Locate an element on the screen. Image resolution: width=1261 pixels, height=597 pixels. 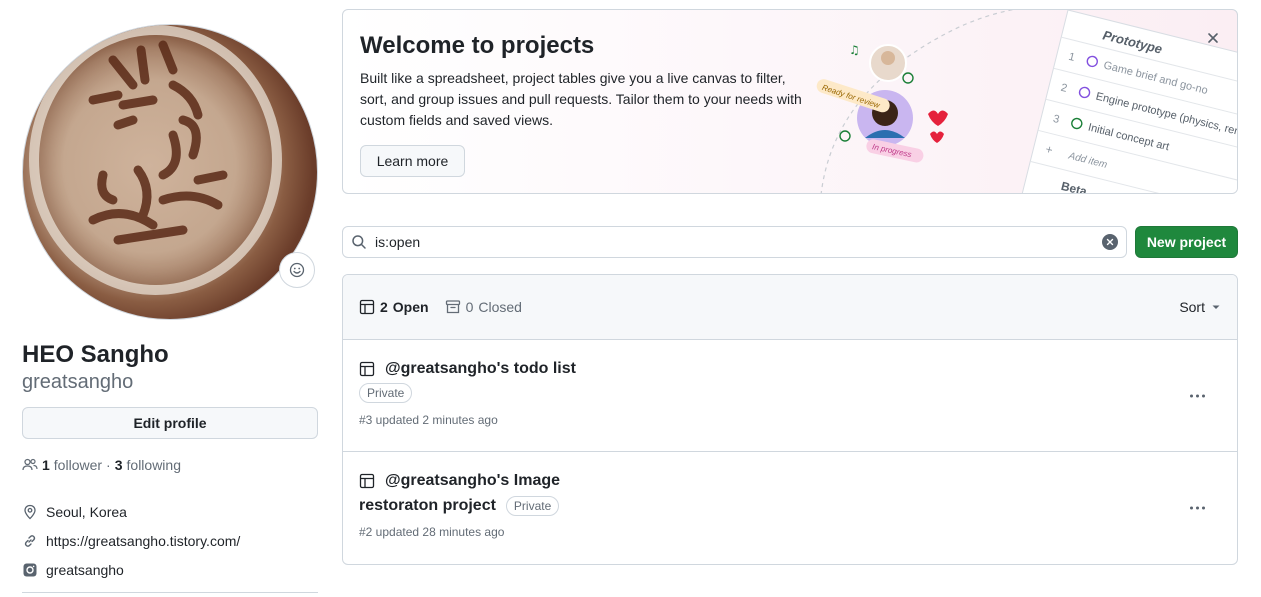
close-icon is located at coordinates (1213, 38).